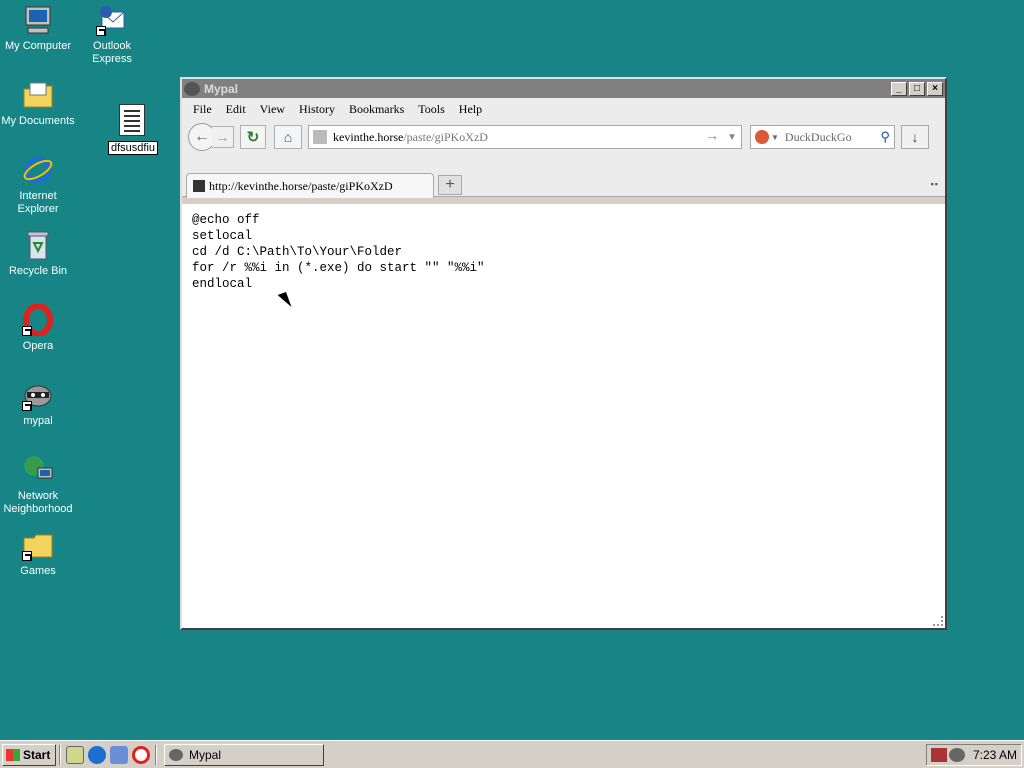 Image resolution: width=1024 pixels, height=768 pixels. I want to click on forward-button: →, so click(223, 137).